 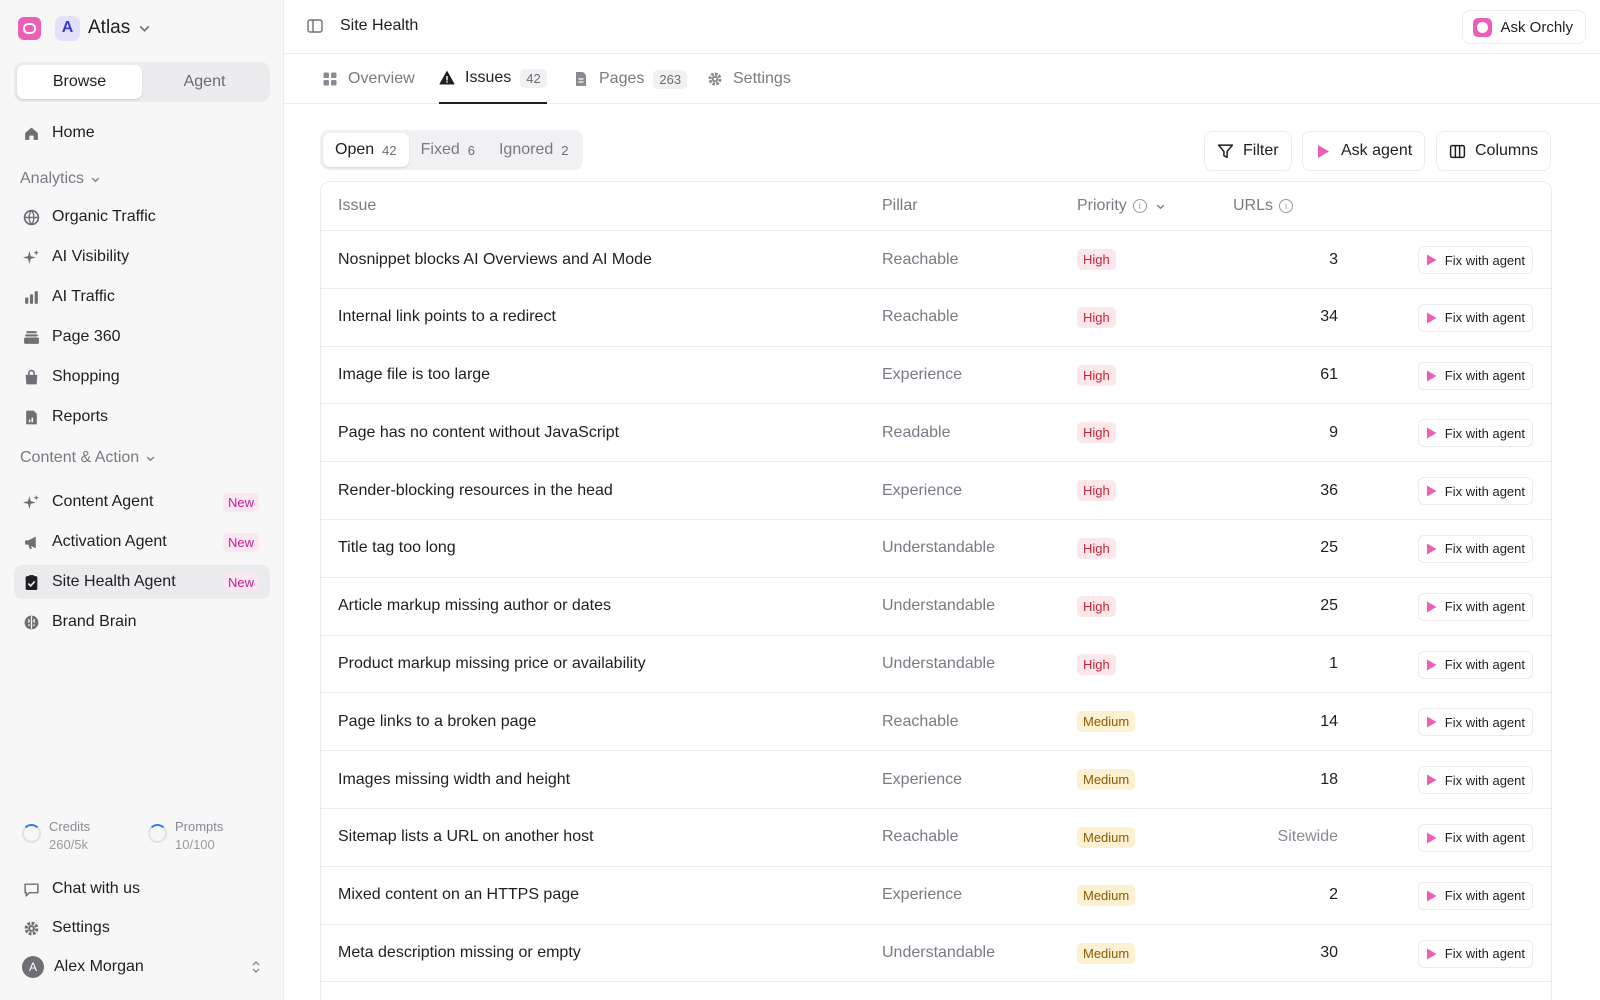 What do you see at coordinates (157, 833) in the screenshot?
I see `progress-ring` at bounding box center [157, 833].